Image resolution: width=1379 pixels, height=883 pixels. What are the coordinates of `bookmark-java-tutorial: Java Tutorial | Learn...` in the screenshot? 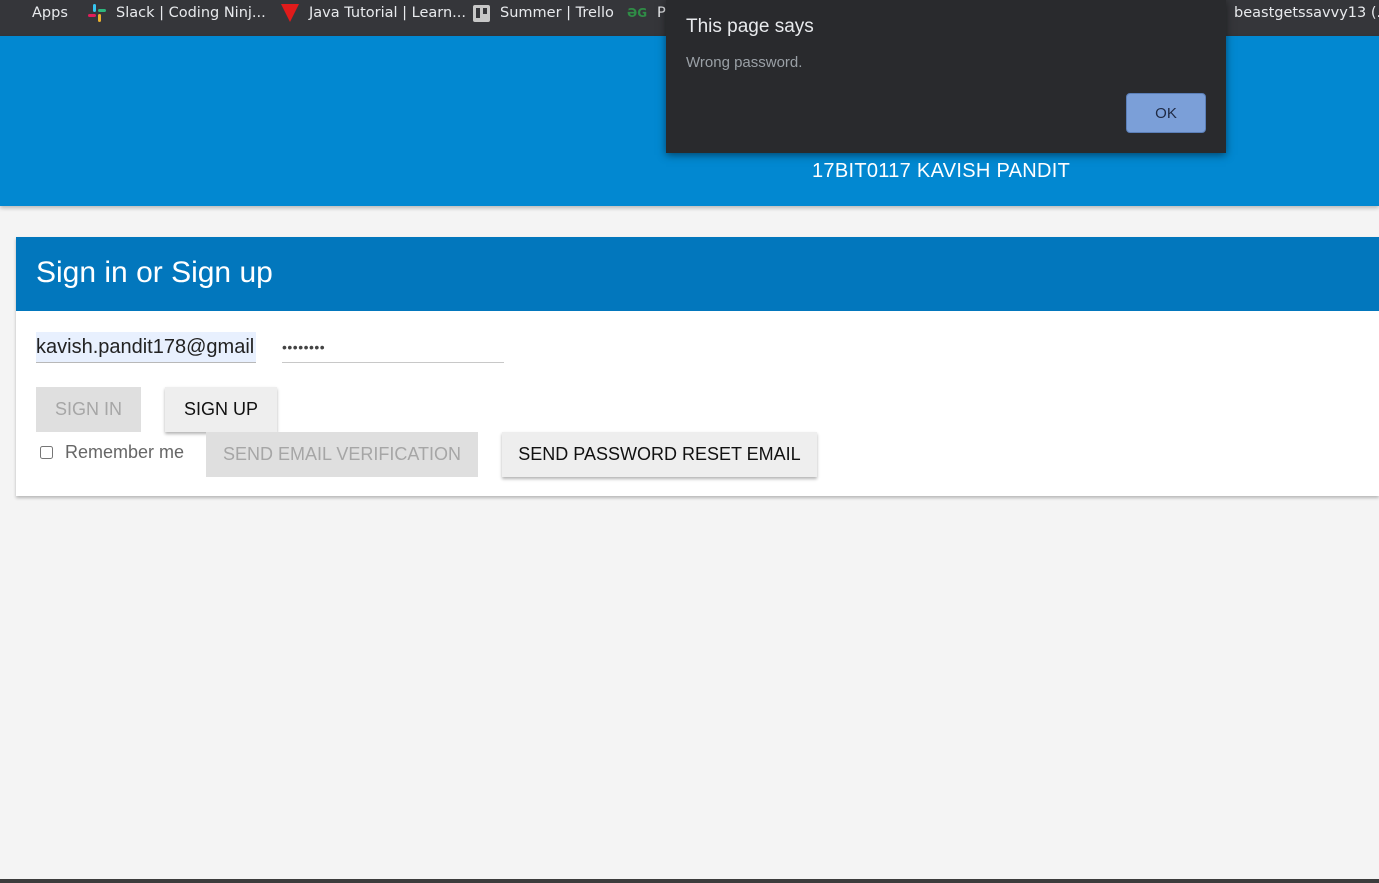 It's located at (373, 13).